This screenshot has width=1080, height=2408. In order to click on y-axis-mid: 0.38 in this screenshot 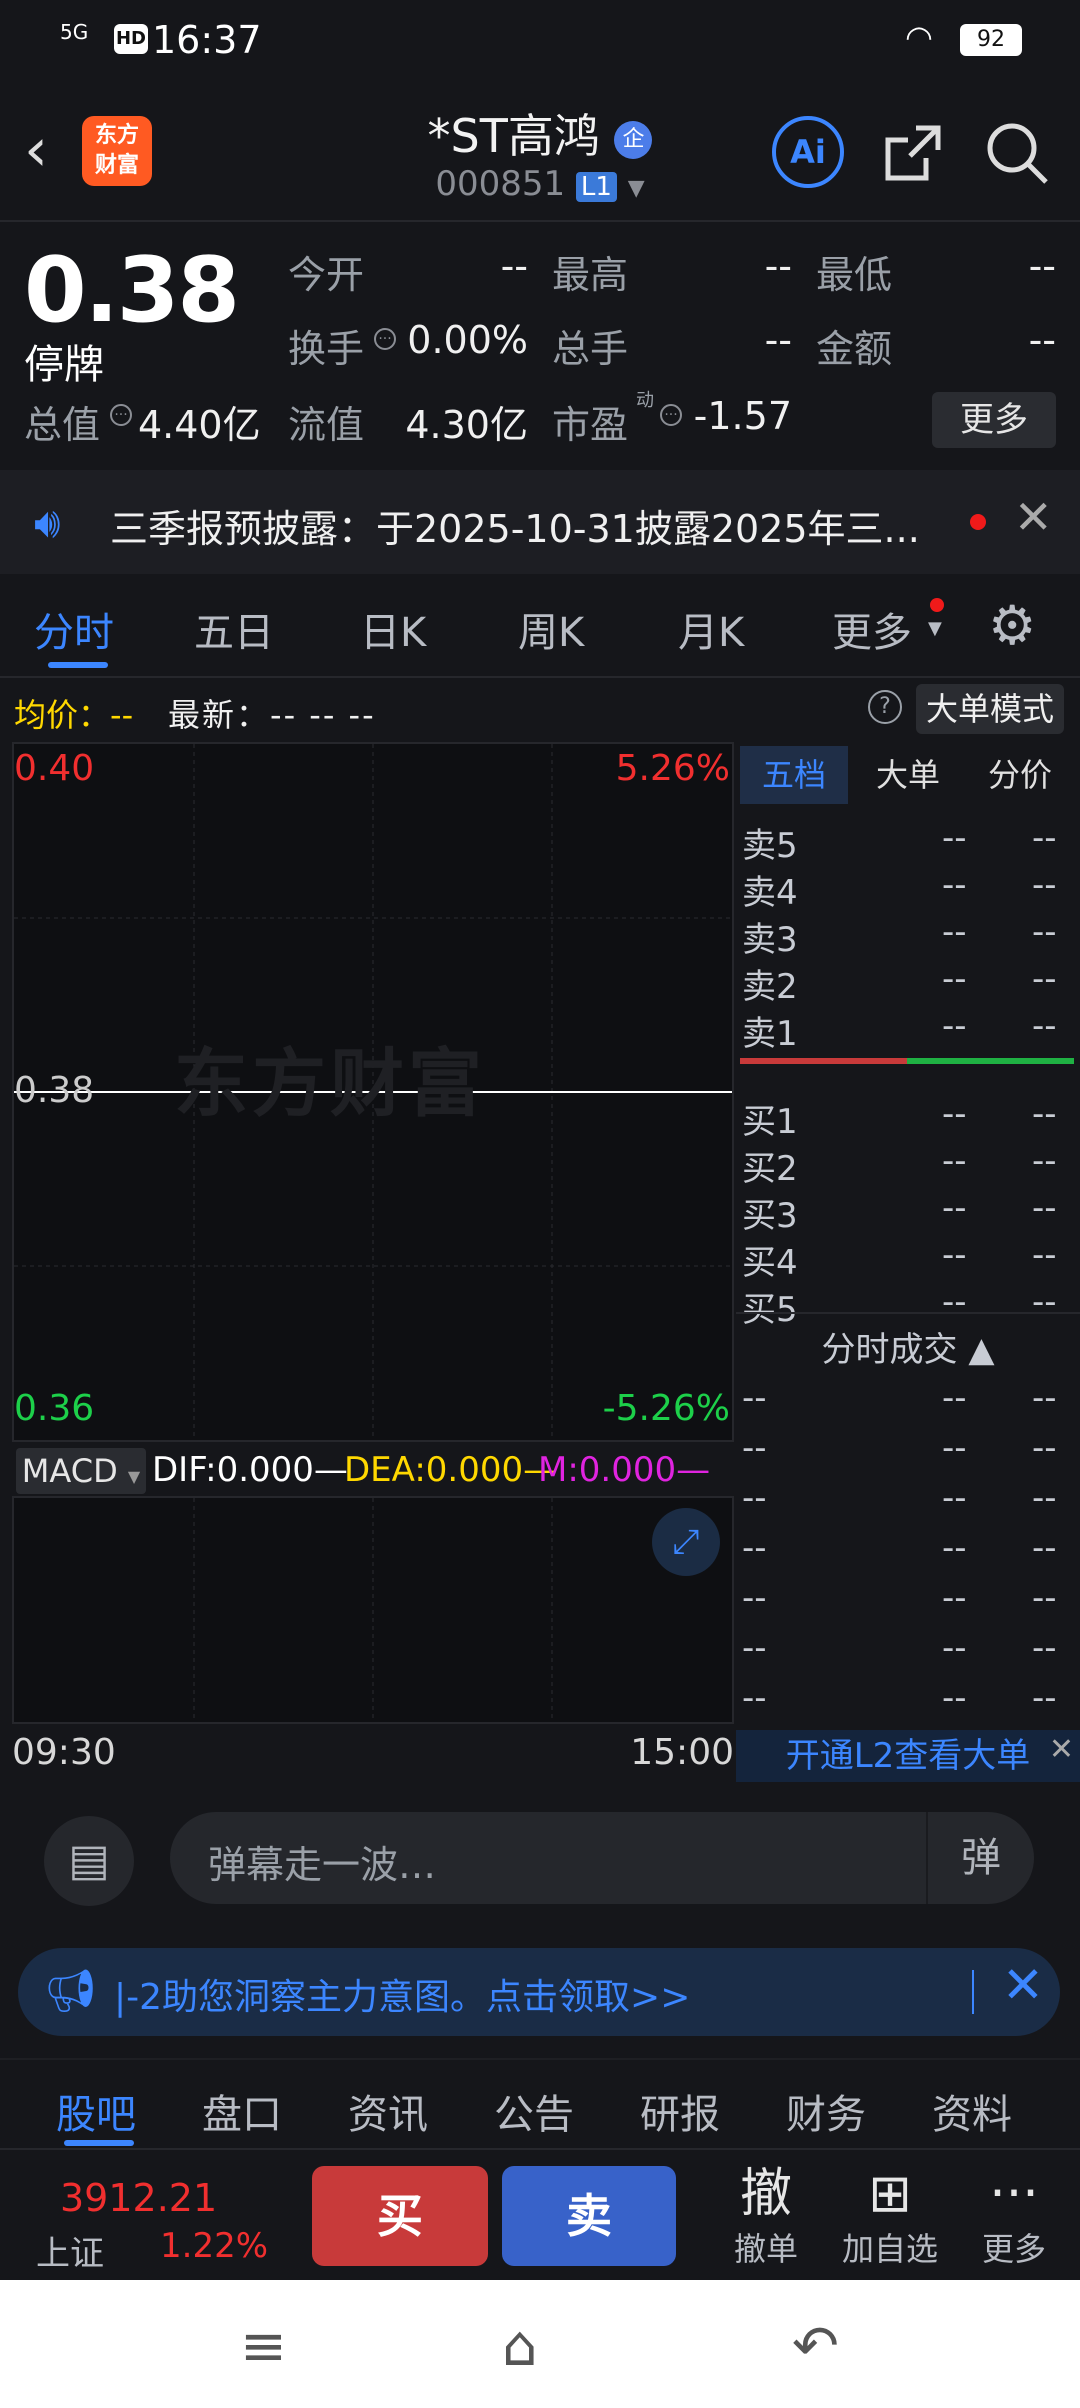, I will do `click(54, 1090)`.